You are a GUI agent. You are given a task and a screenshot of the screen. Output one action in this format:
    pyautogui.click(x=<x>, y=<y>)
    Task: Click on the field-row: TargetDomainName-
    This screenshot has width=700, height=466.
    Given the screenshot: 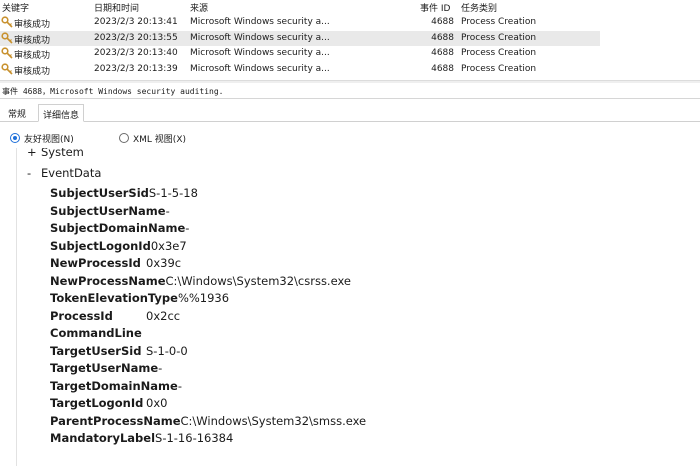 What is the action you would take?
    pyautogui.click(x=116, y=387)
    